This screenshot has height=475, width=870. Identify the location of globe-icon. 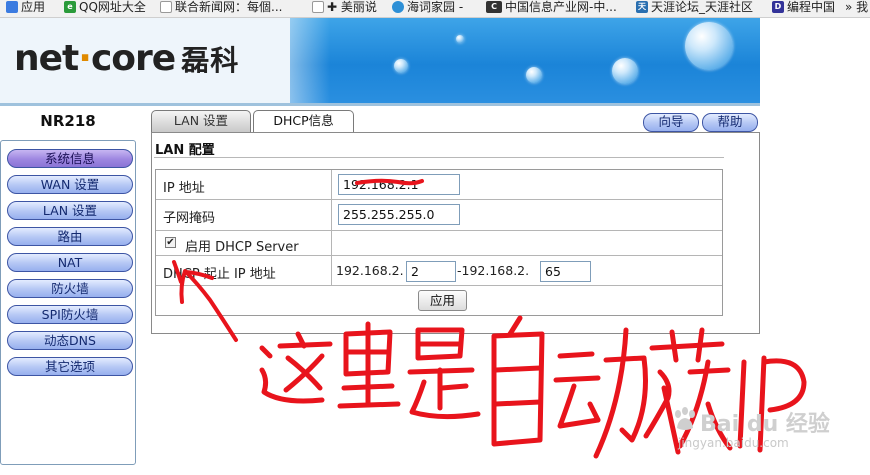
(398, 7).